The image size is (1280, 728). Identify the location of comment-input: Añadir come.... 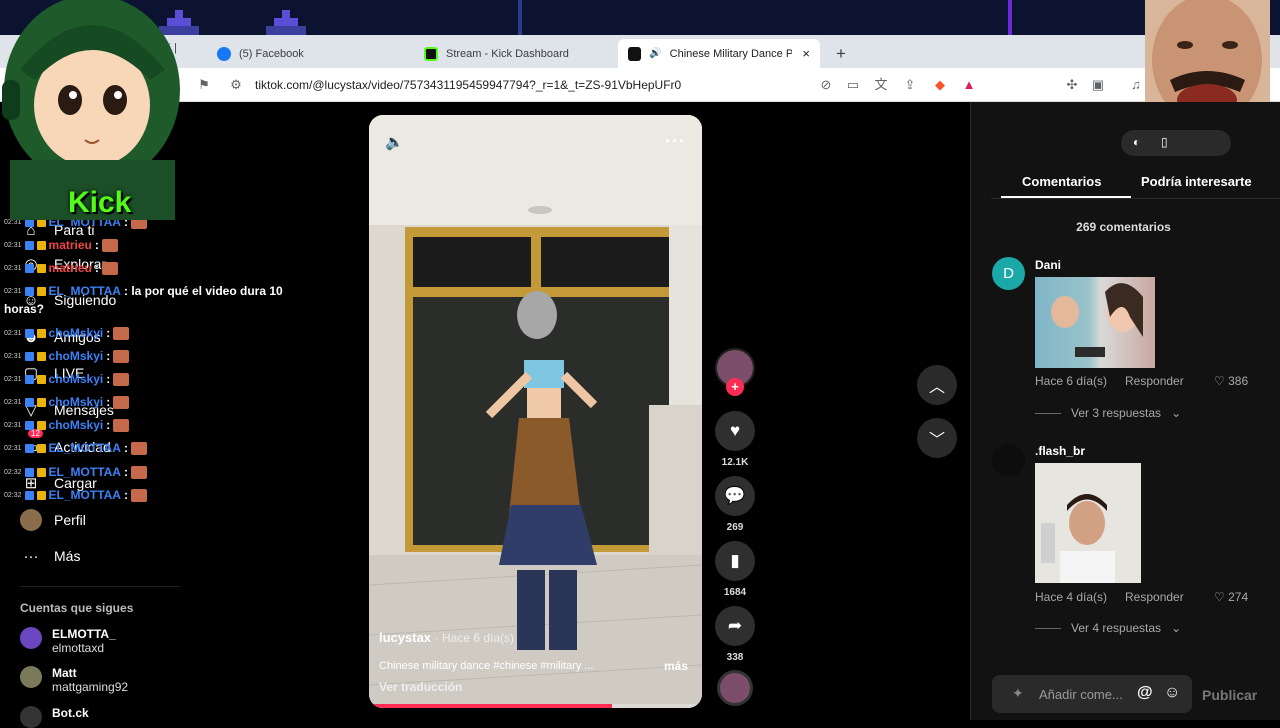
(1081, 694).